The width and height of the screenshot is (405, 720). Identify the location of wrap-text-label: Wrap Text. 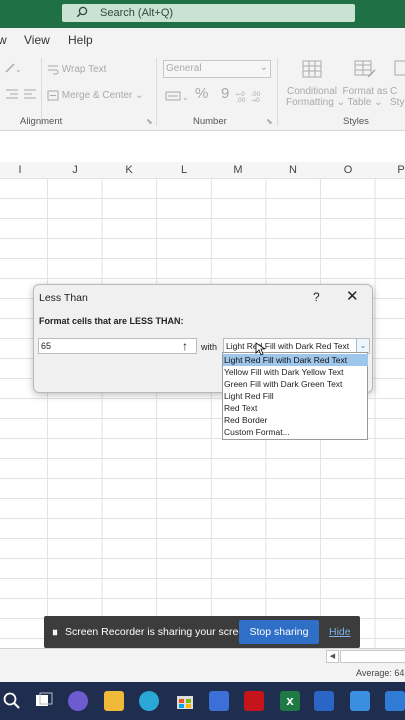
(84, 70).